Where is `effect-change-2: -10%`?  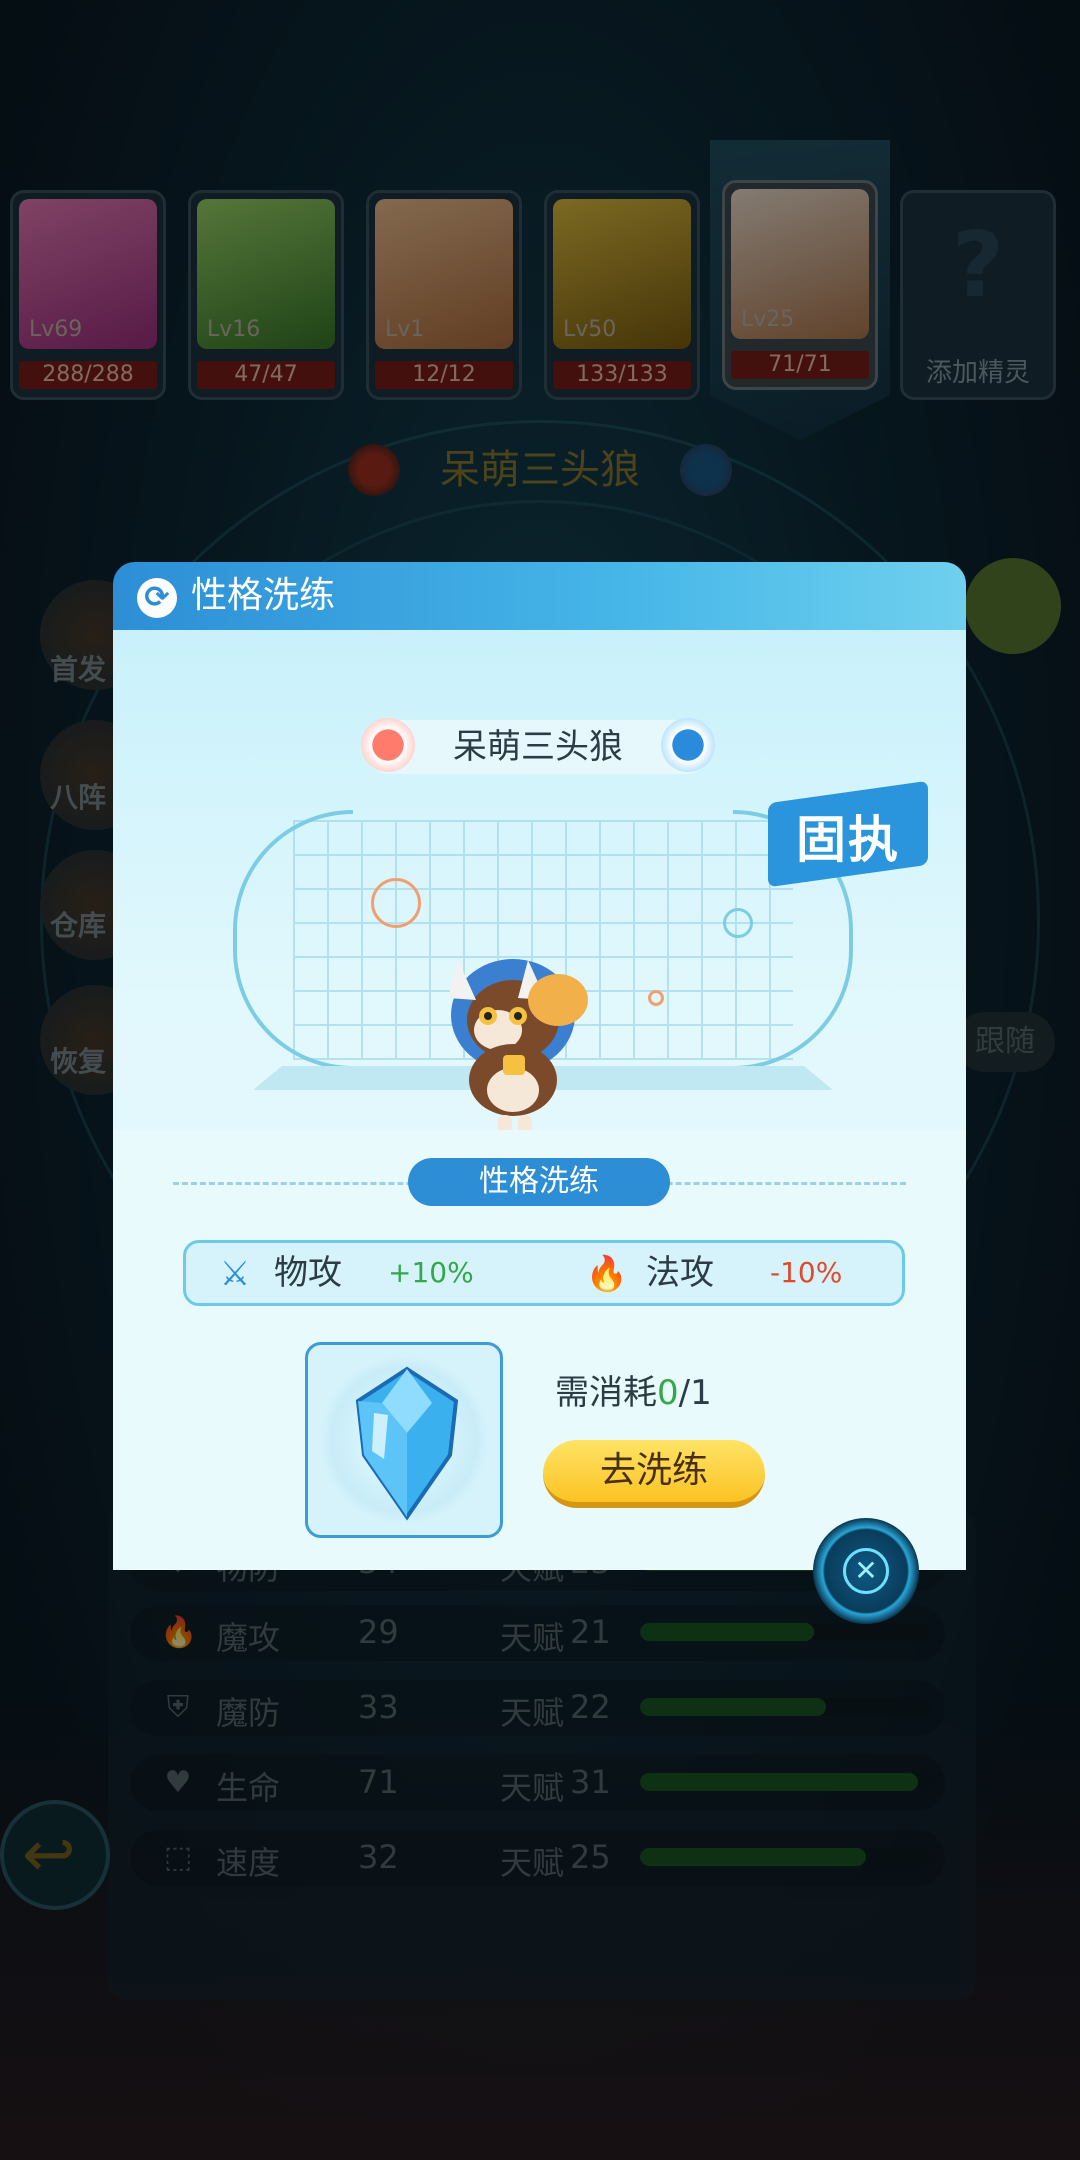 effect-change-2: -10% is located at coordinates (806, 1272).